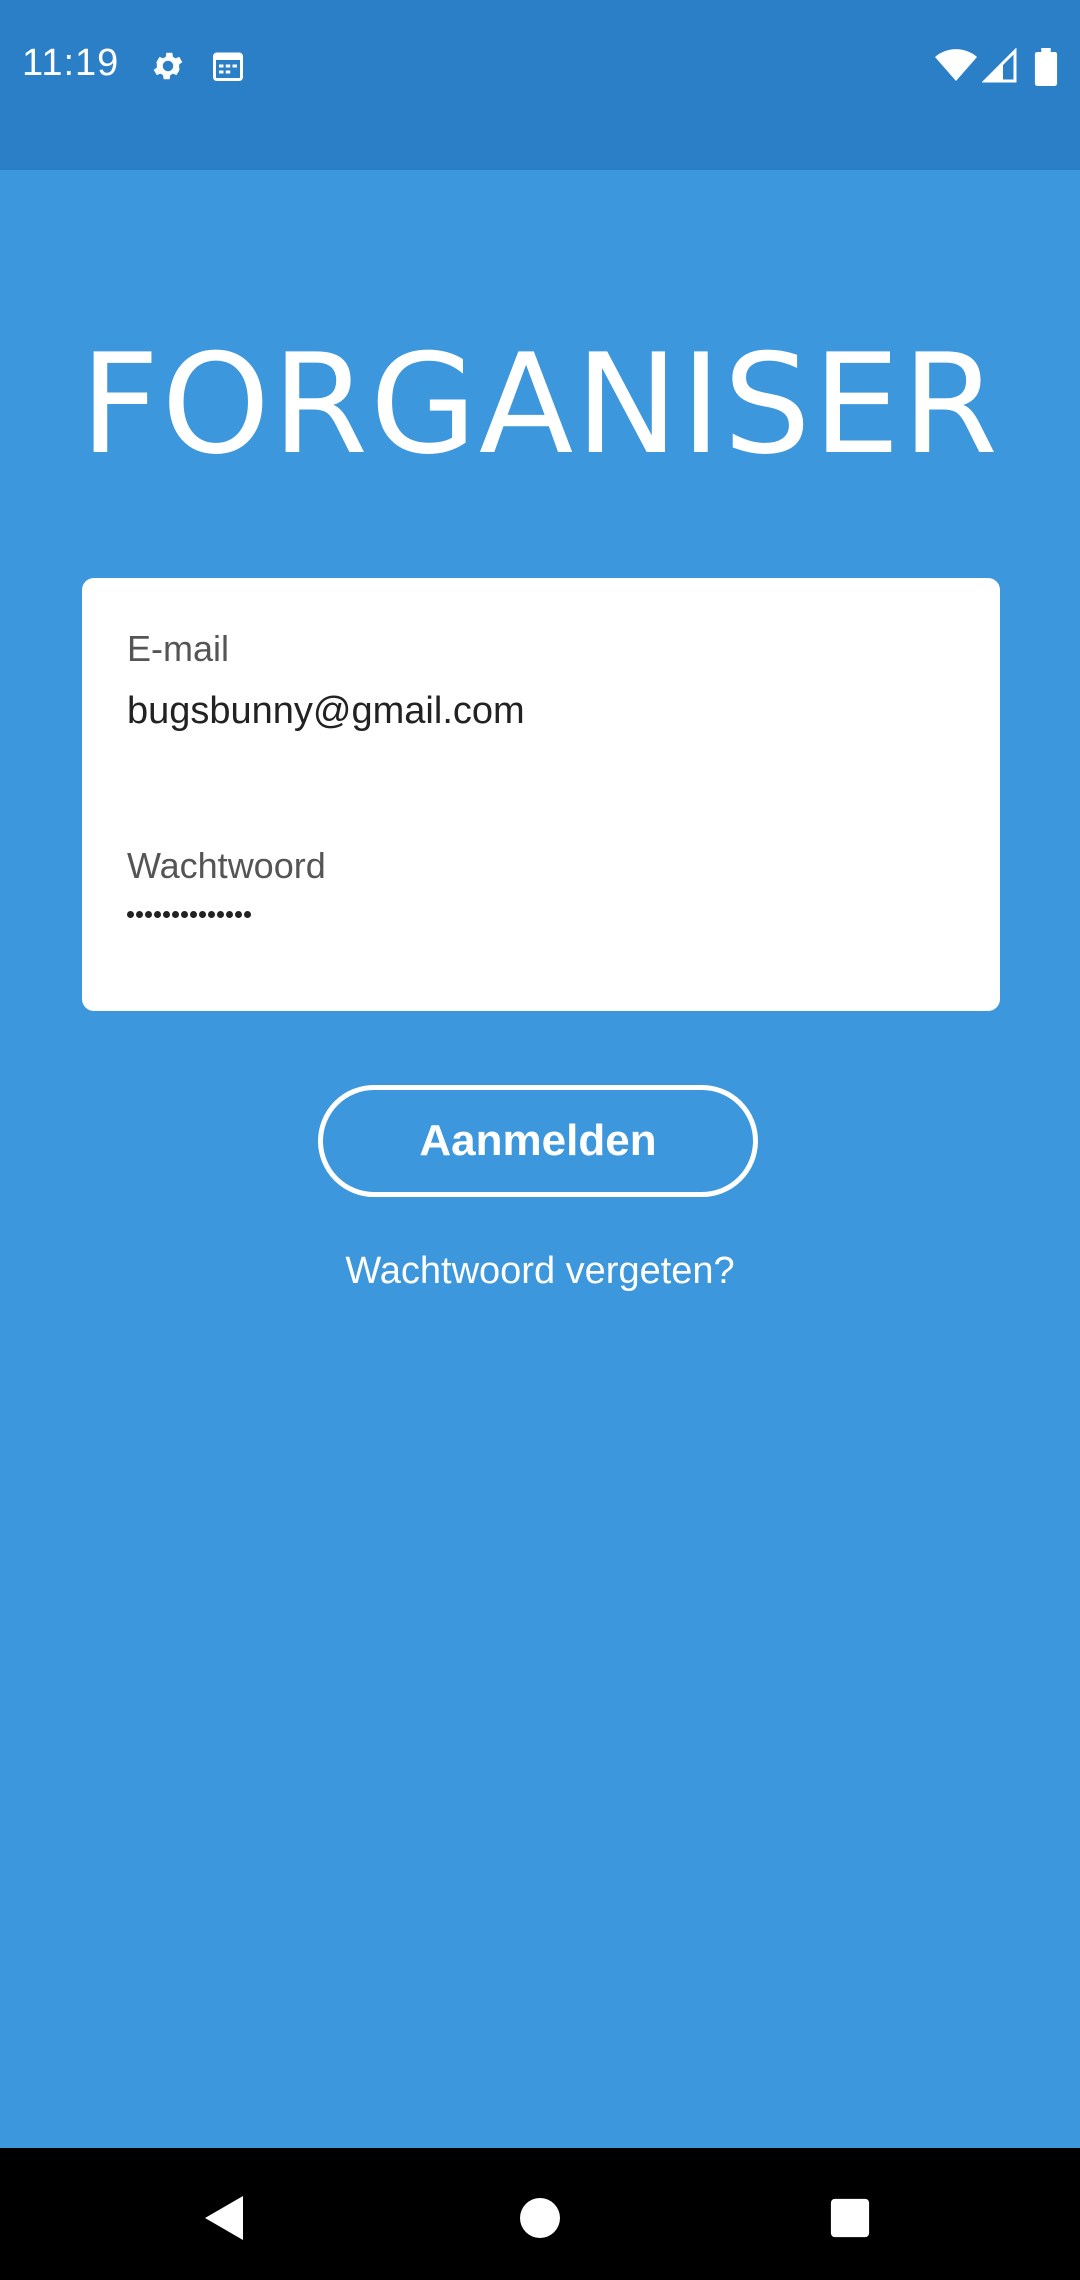 The image size is (1080, 2280). Describe the element at coordinates (168, 68) in the screenshot. I see `gear-icon` at that location.